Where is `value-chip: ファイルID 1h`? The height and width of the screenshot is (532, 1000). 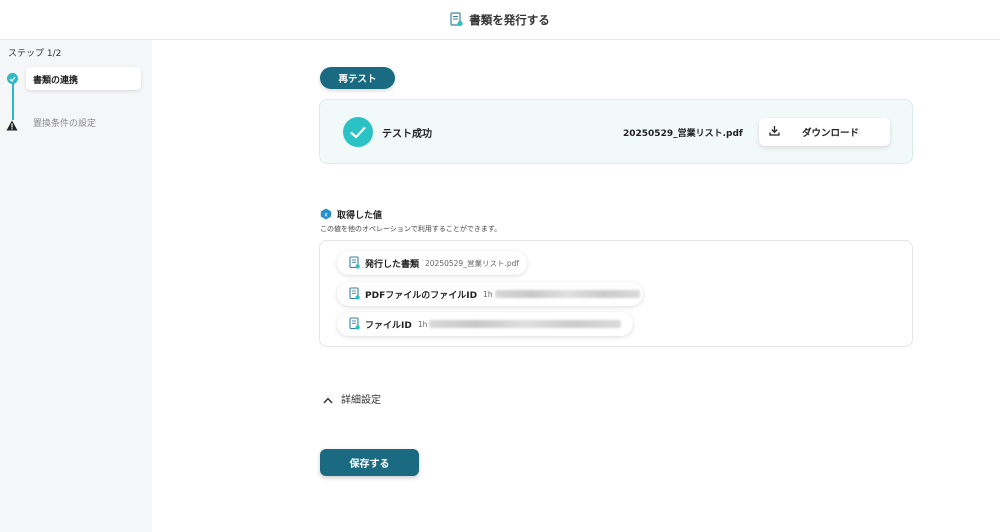 value-chip: ファイルID 1h is located at coordinates (485, 324).